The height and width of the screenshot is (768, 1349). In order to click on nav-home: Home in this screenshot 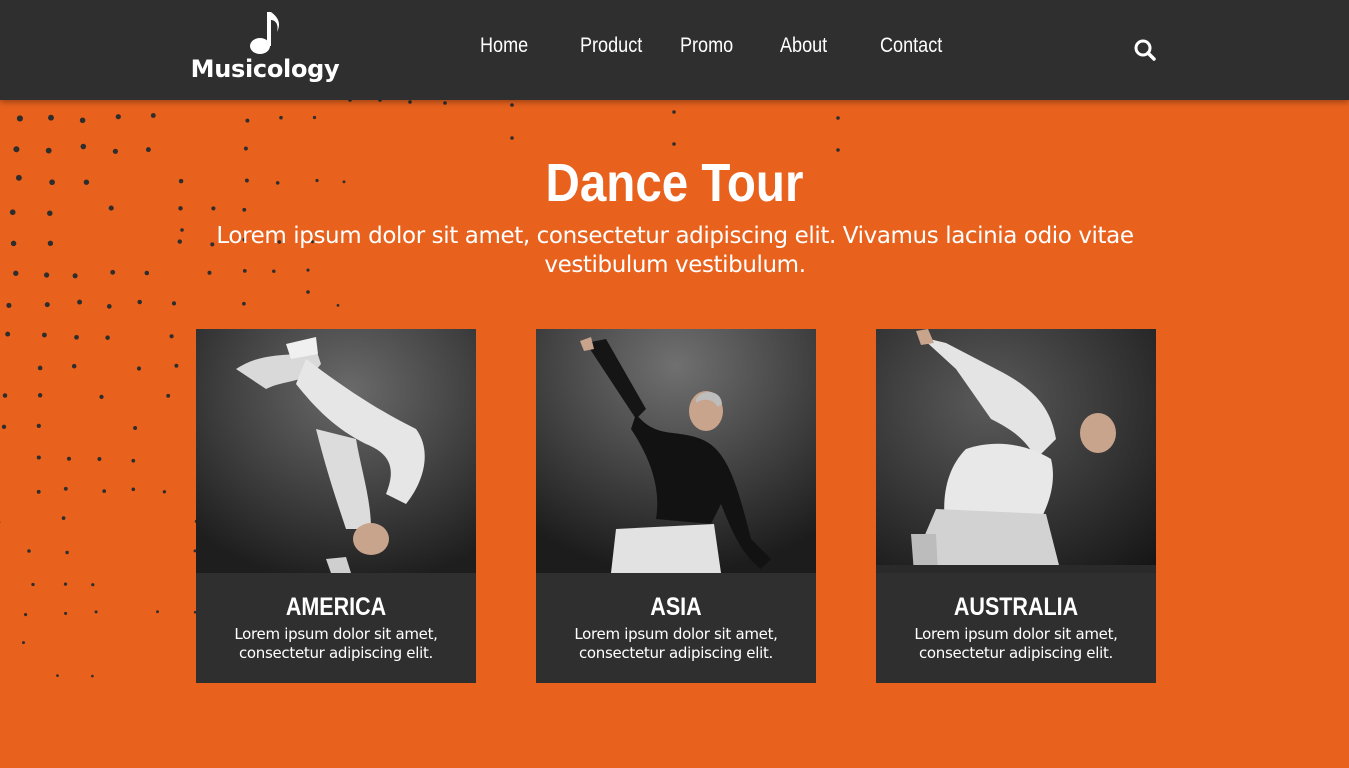, I will do `click(518, 46)`.